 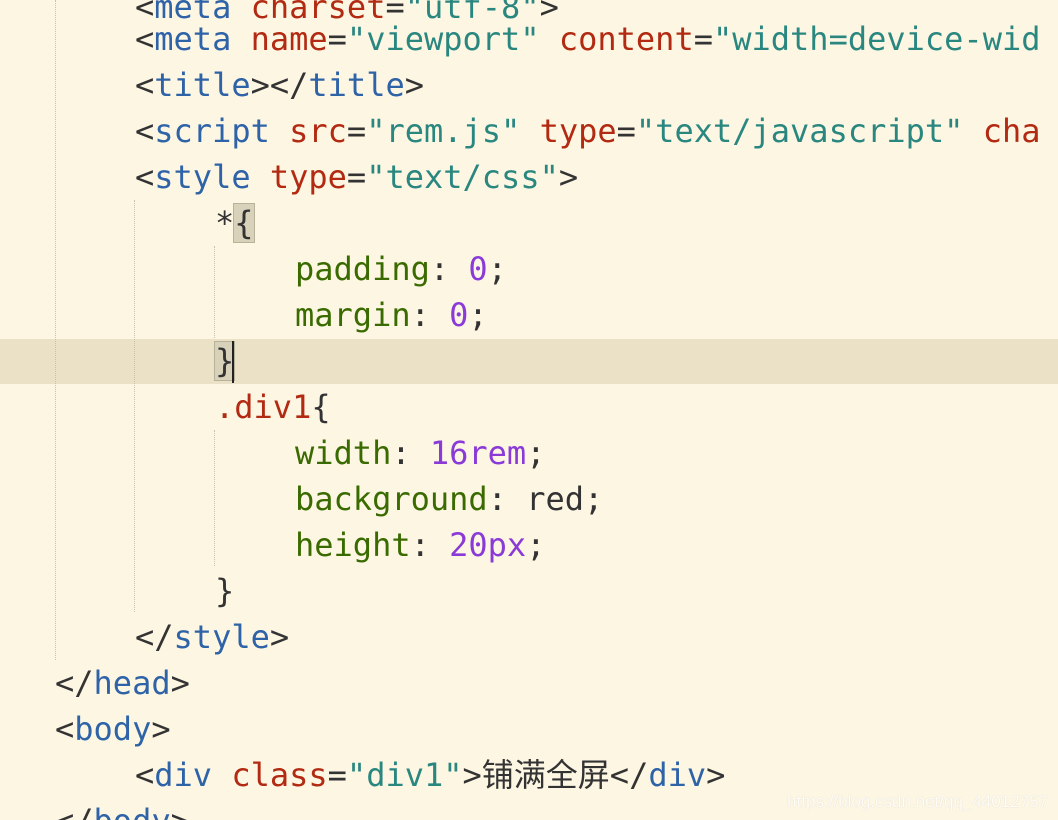 I want to click on code-line: </style>, so click(x=172, y=637).